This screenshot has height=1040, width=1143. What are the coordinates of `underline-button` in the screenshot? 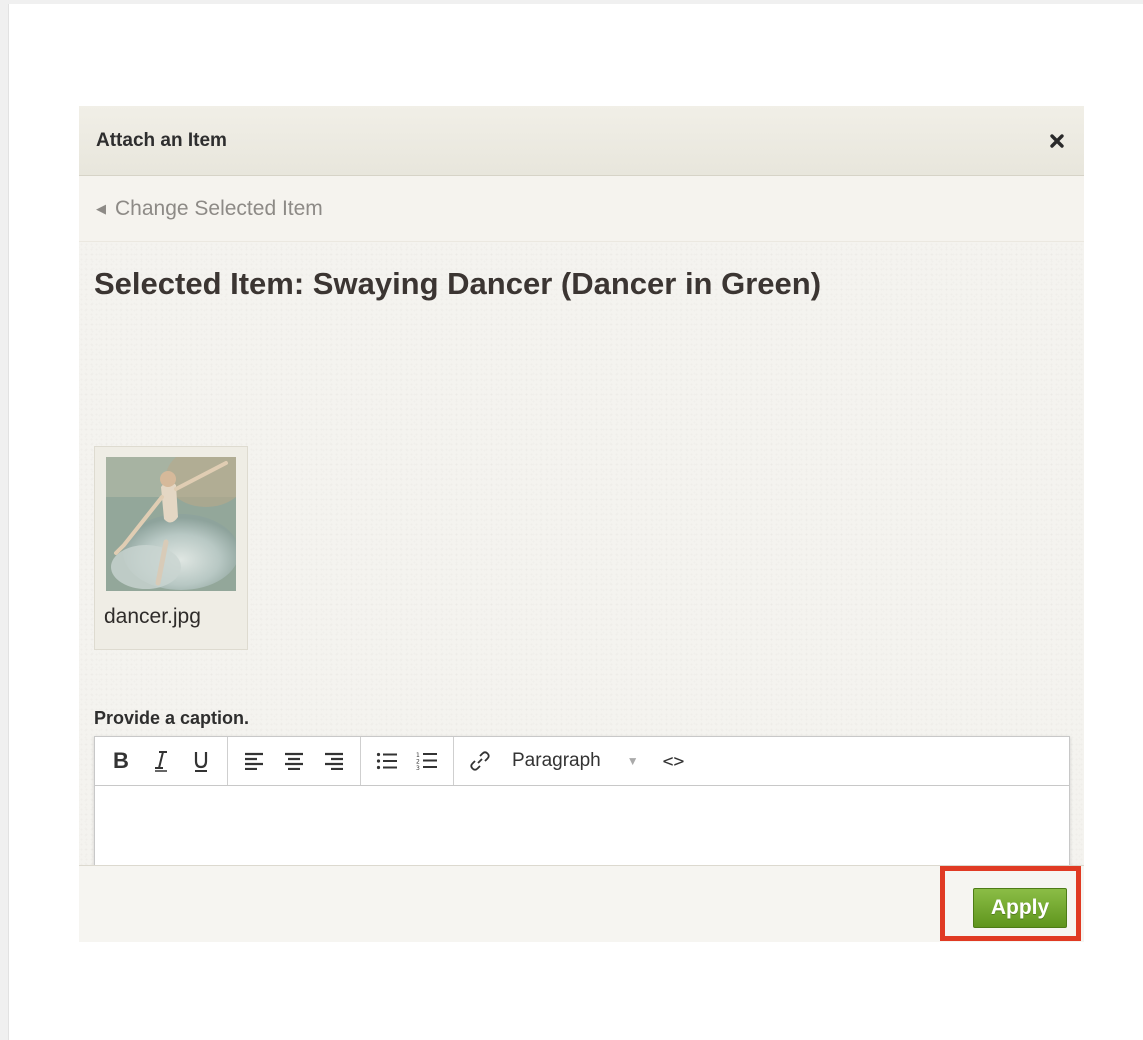 It's located at (201, 761).